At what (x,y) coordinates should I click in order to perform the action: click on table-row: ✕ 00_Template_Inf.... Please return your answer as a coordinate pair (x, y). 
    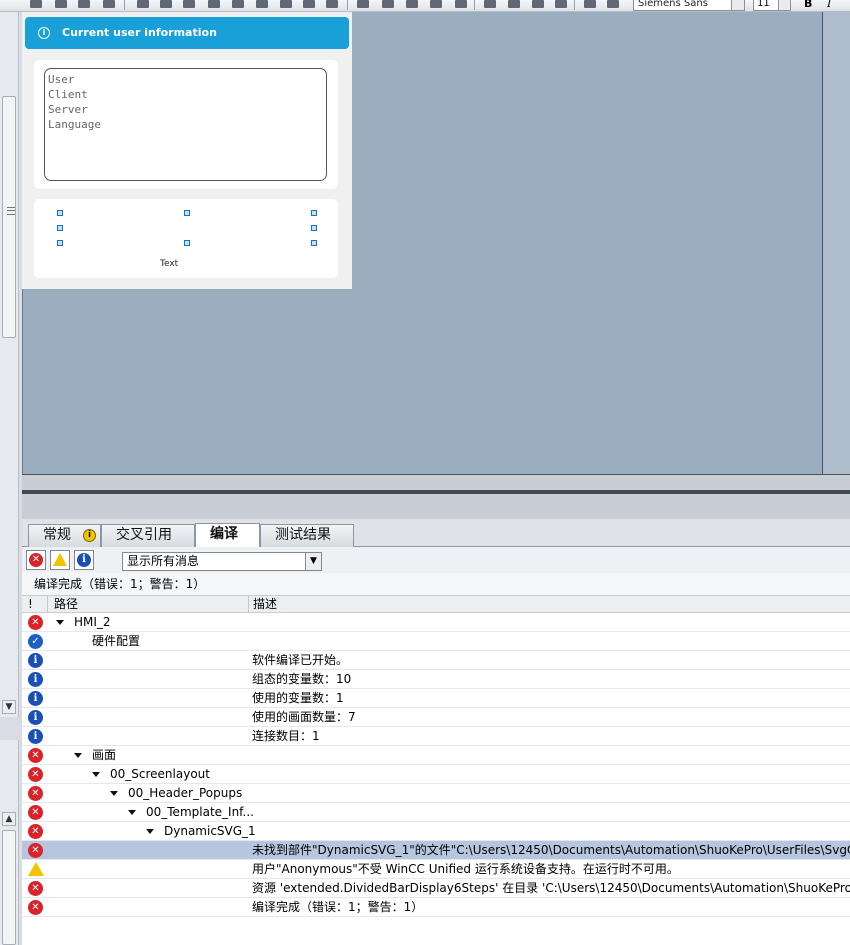
    Looking at the image, I should click on (436, 812).